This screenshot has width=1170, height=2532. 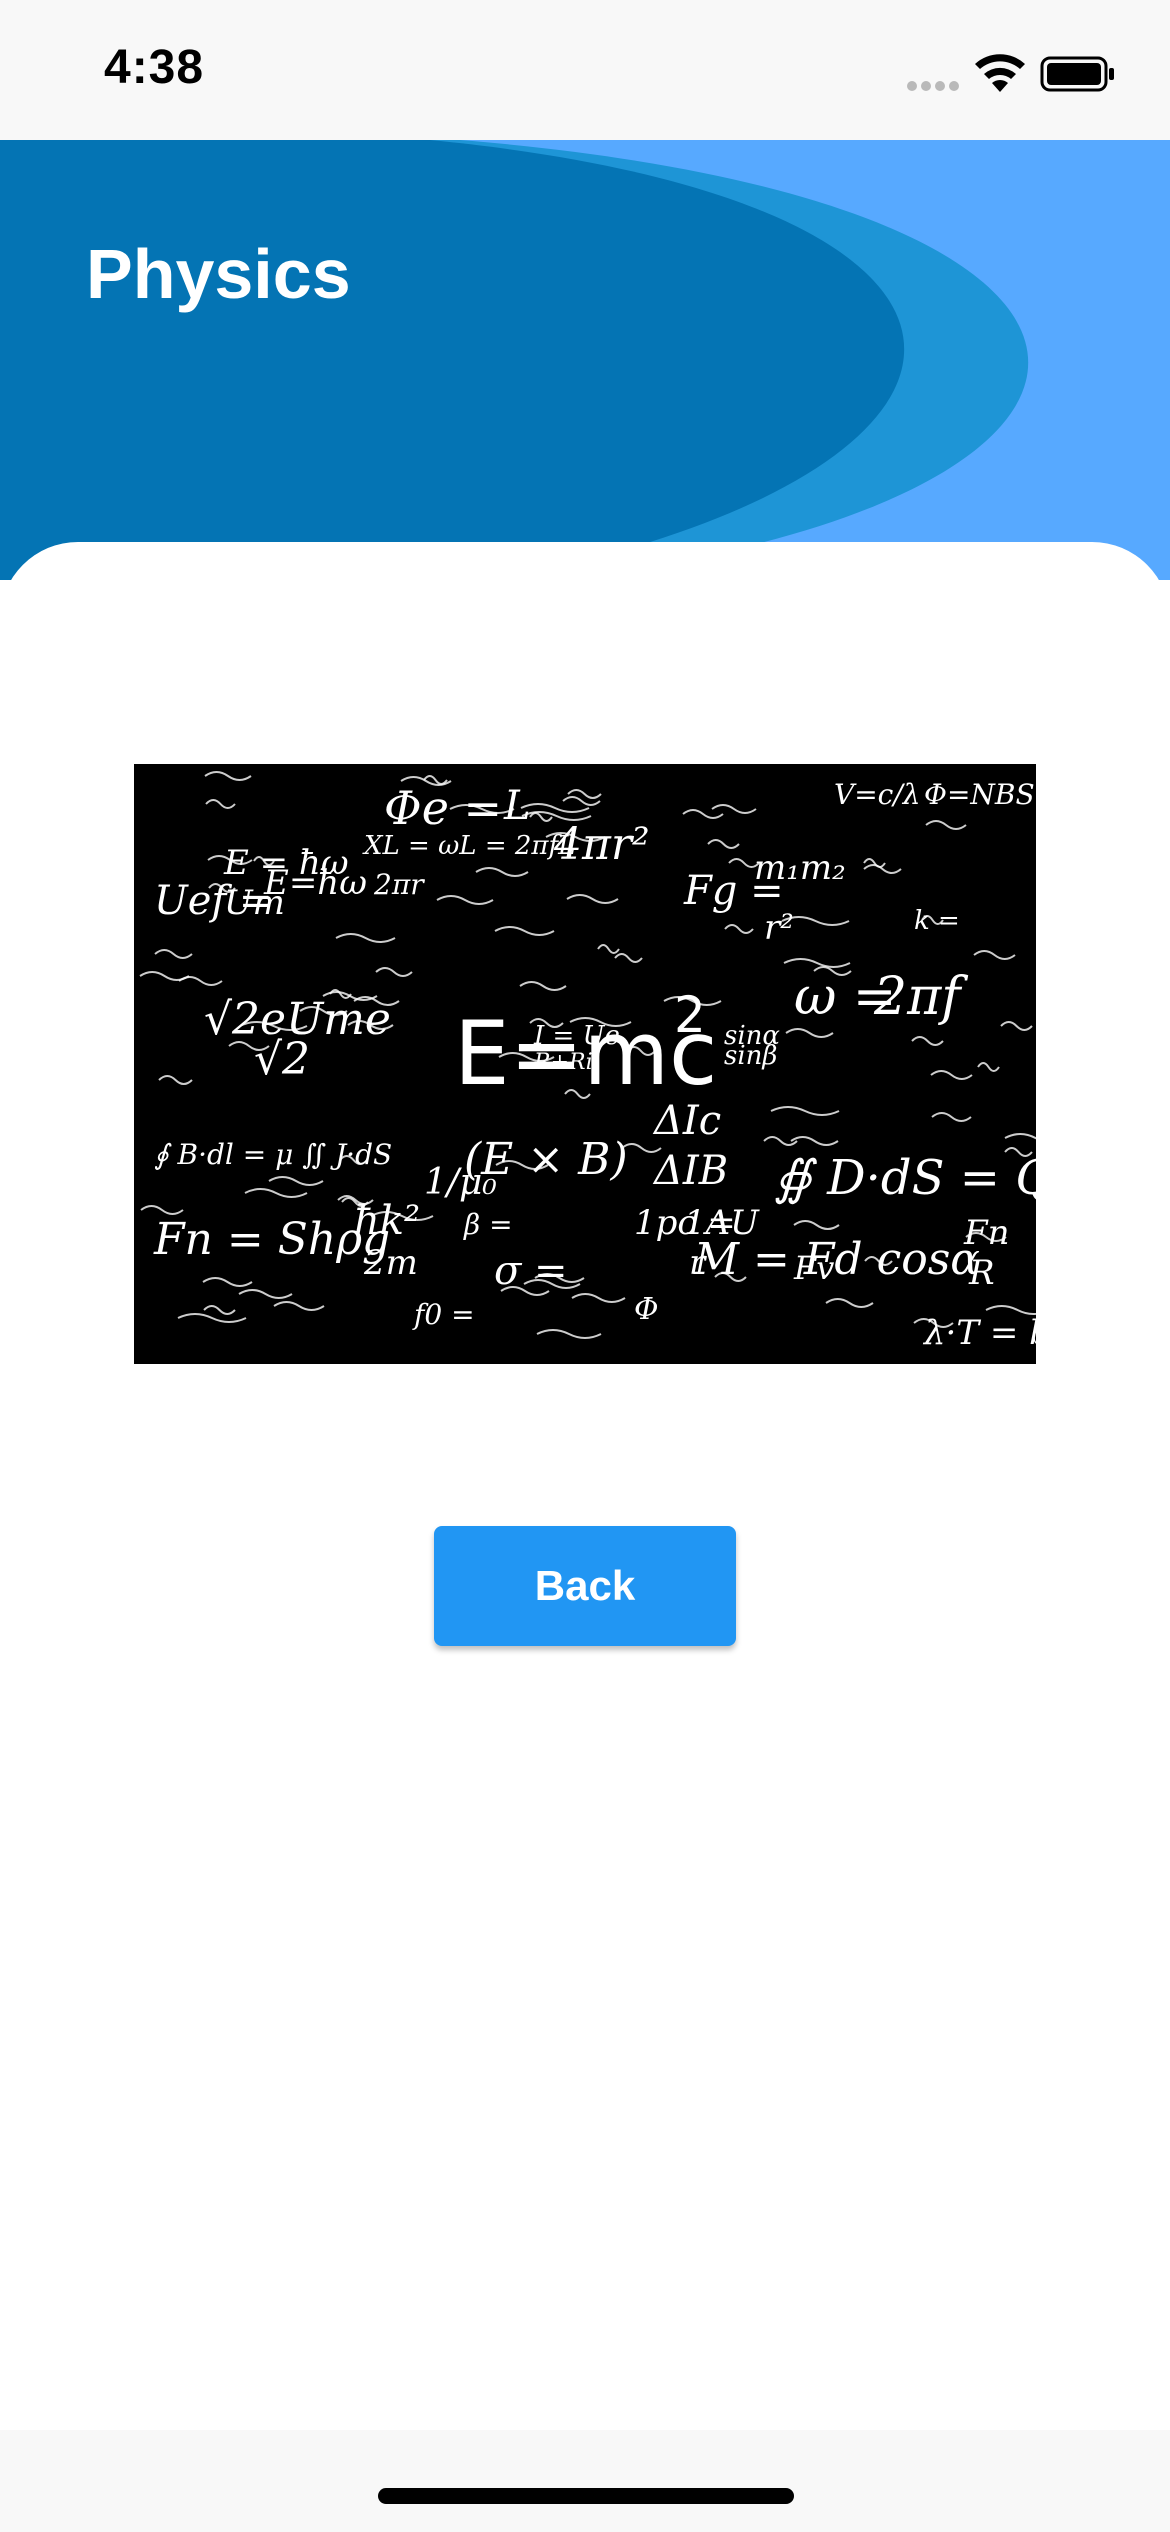 I want to click on bottom-bar, so click(x=585, y=2481).